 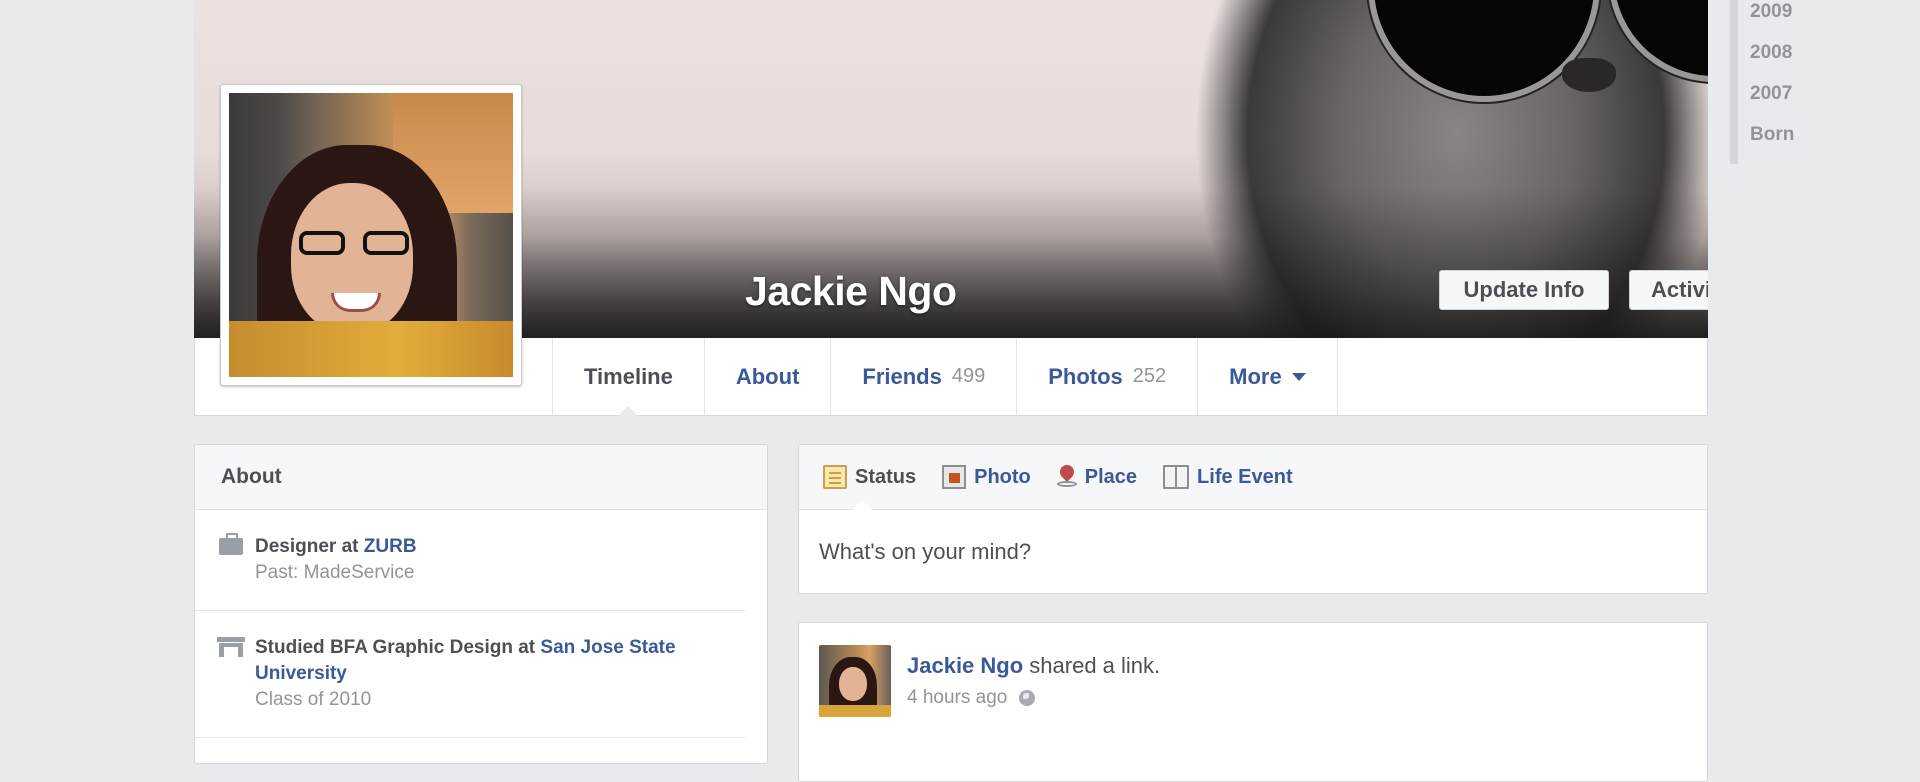 I want to click on tab-label: About, so click(x=767, y=376).